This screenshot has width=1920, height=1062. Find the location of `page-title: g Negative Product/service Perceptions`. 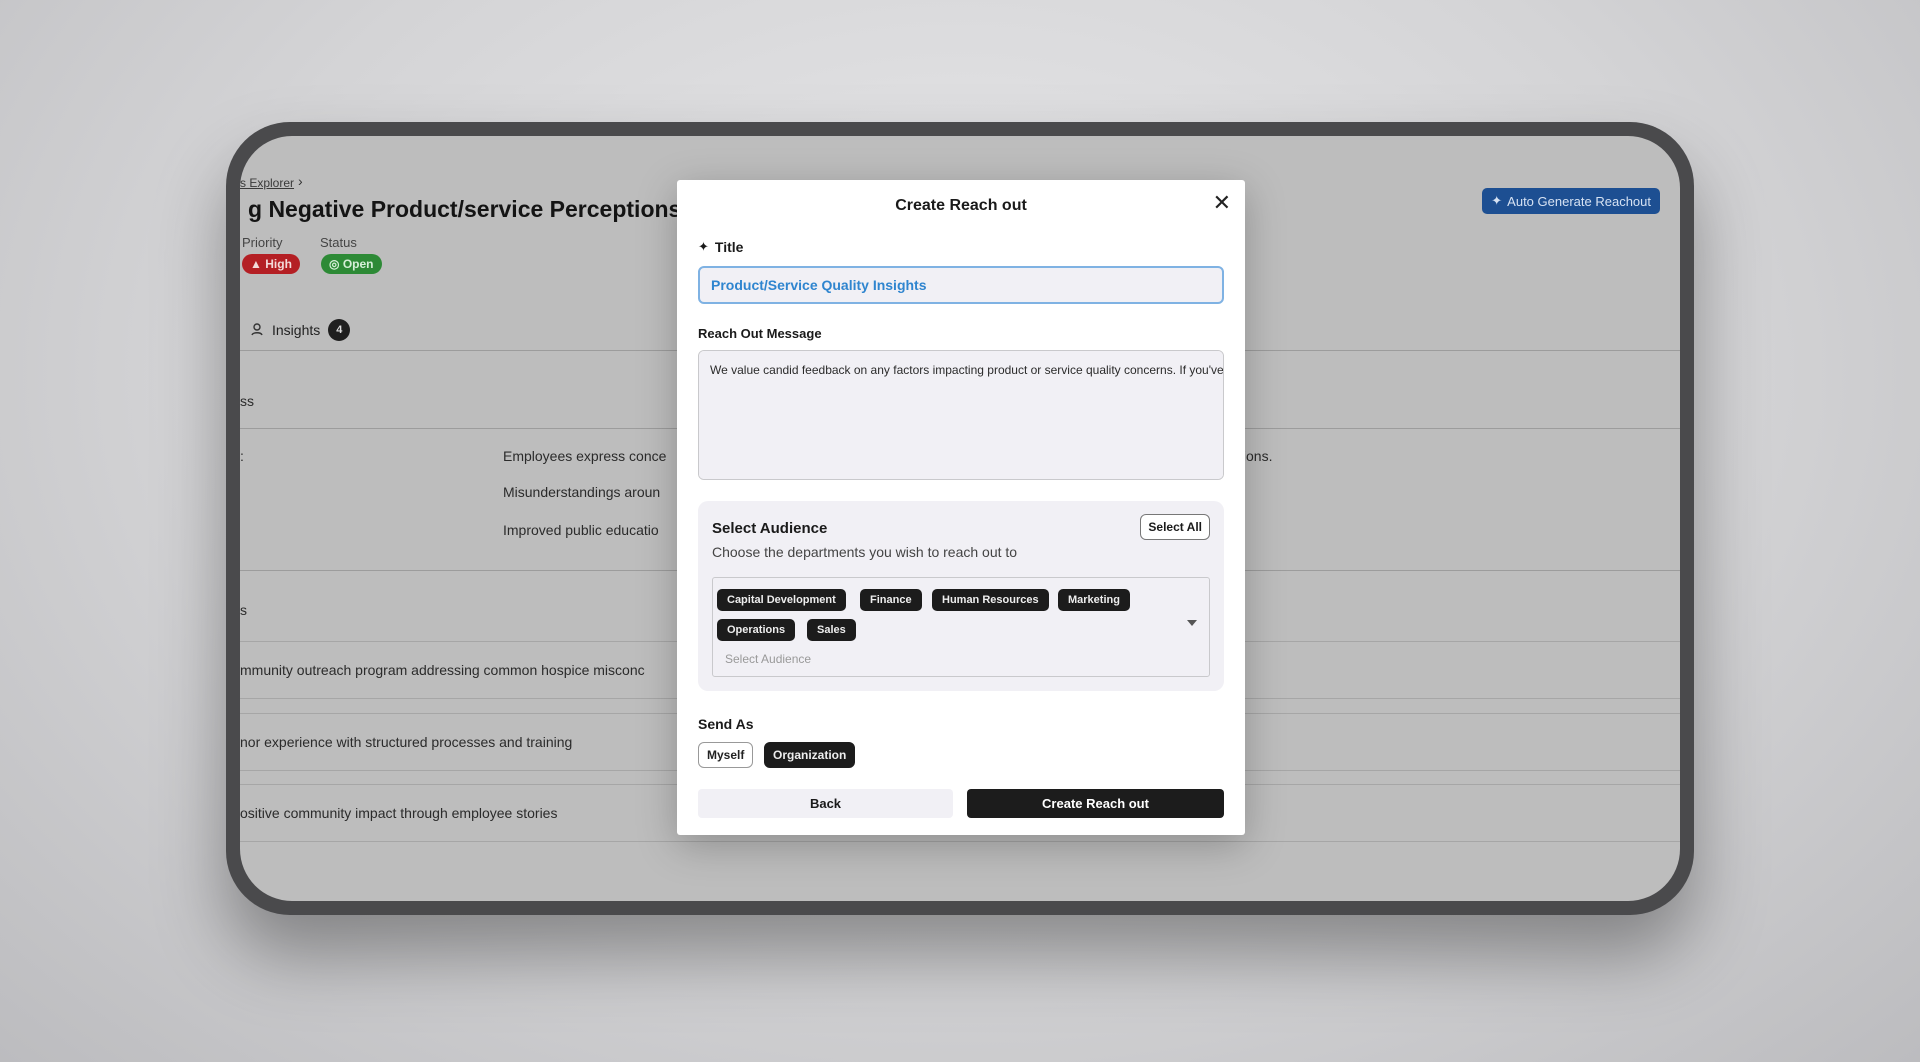

page-title: g Negative Product/service Perceptions is located at coordinates (465, 209).